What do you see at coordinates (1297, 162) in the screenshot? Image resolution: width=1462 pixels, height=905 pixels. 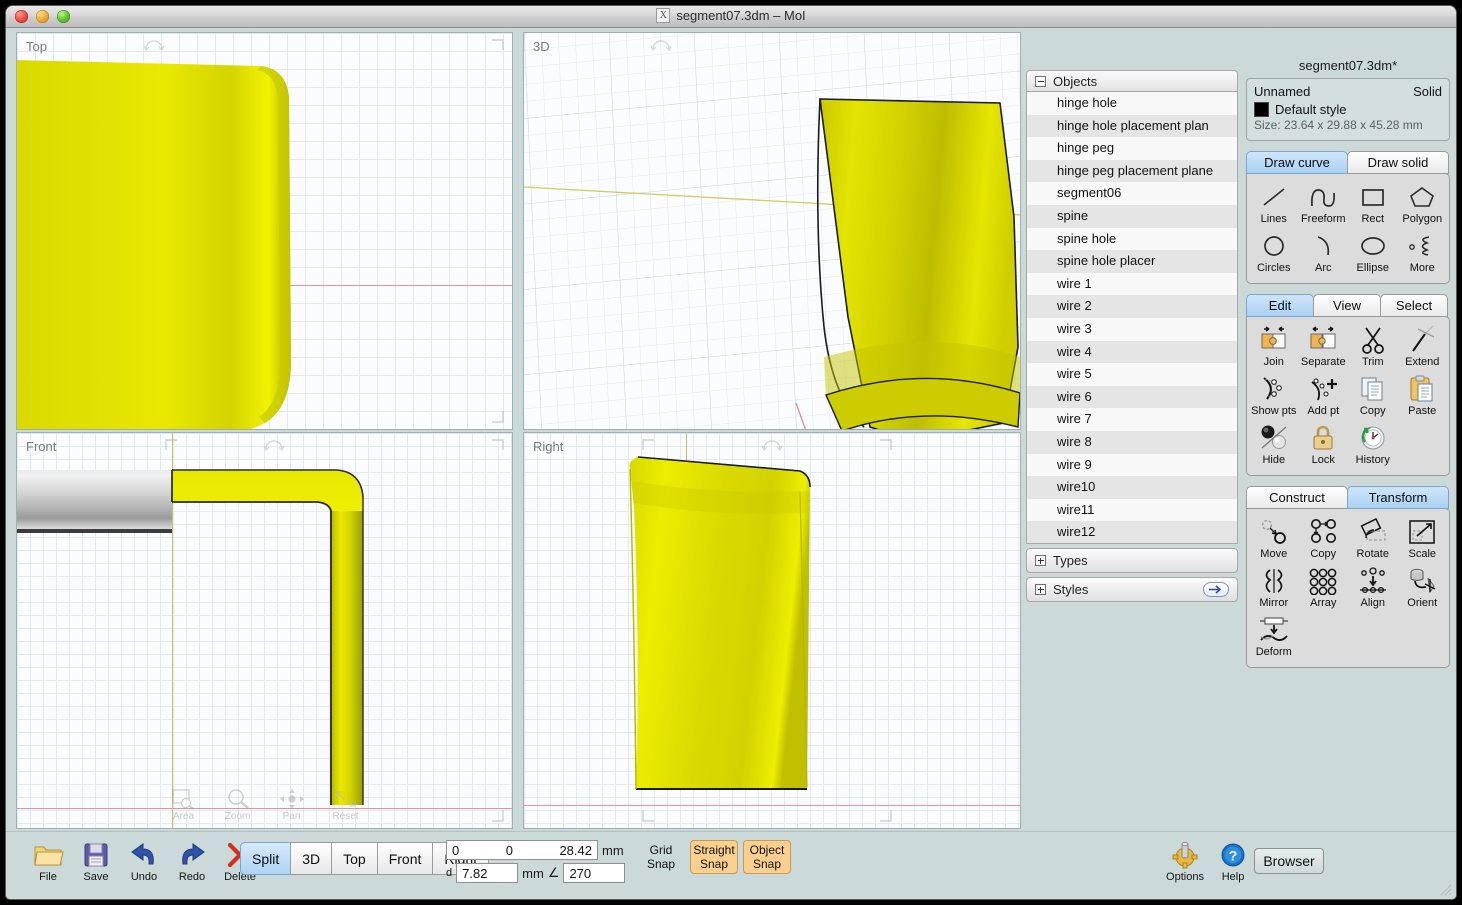 I see `tab-draw-curve: Draw curve` at bounding box center [1297, 162].